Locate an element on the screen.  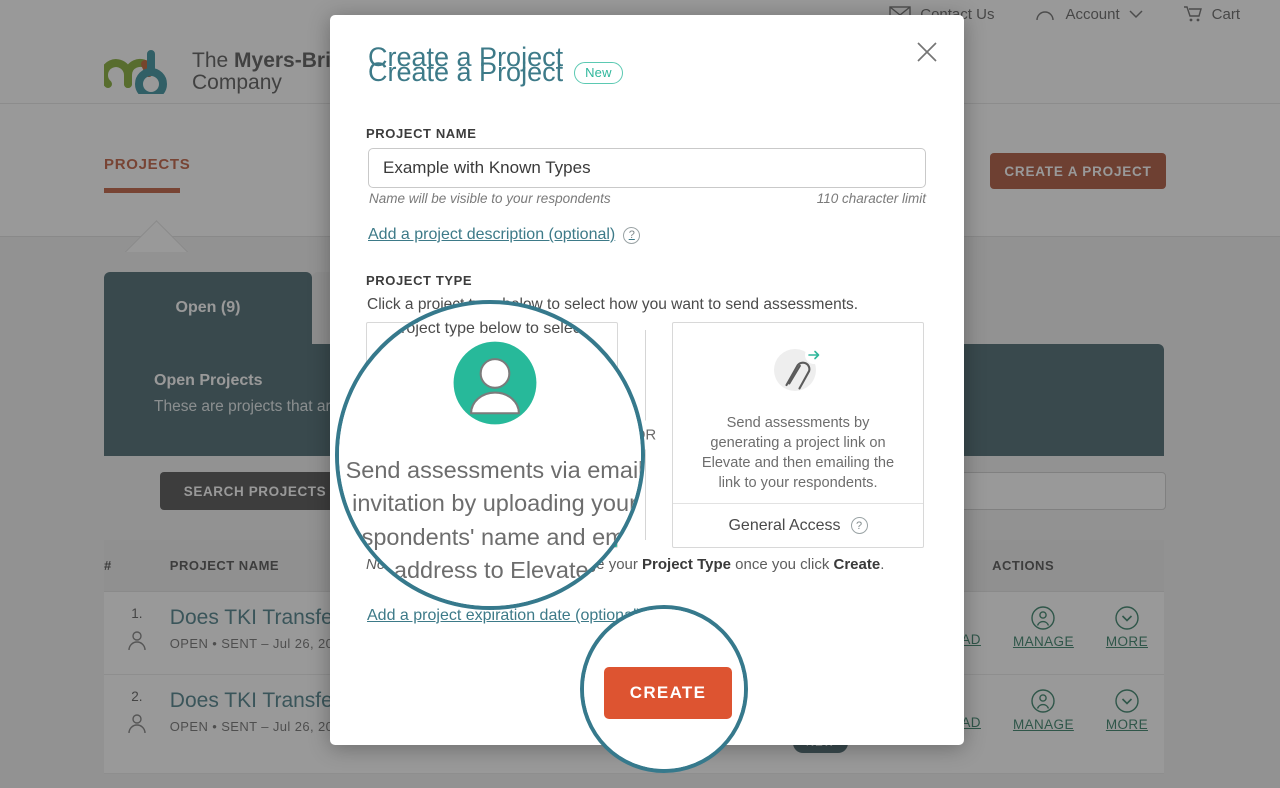
character-limit-hint: 110 character limit is located at coordinates (871, 198).